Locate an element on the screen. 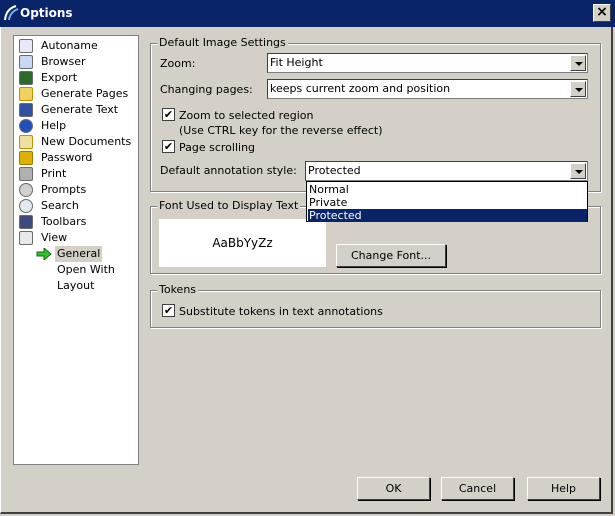 This screenshot has height=516, width=615. tree-item-label: View is located at coordinates (54, 237).